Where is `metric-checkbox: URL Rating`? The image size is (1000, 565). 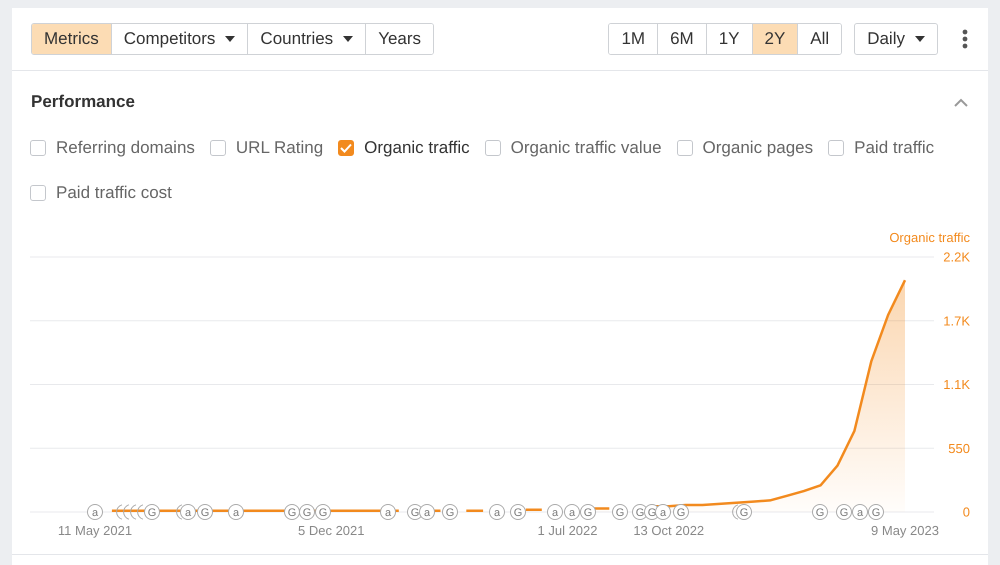 metric-checkbox: URL Rating is located at coordinates (267, 147).